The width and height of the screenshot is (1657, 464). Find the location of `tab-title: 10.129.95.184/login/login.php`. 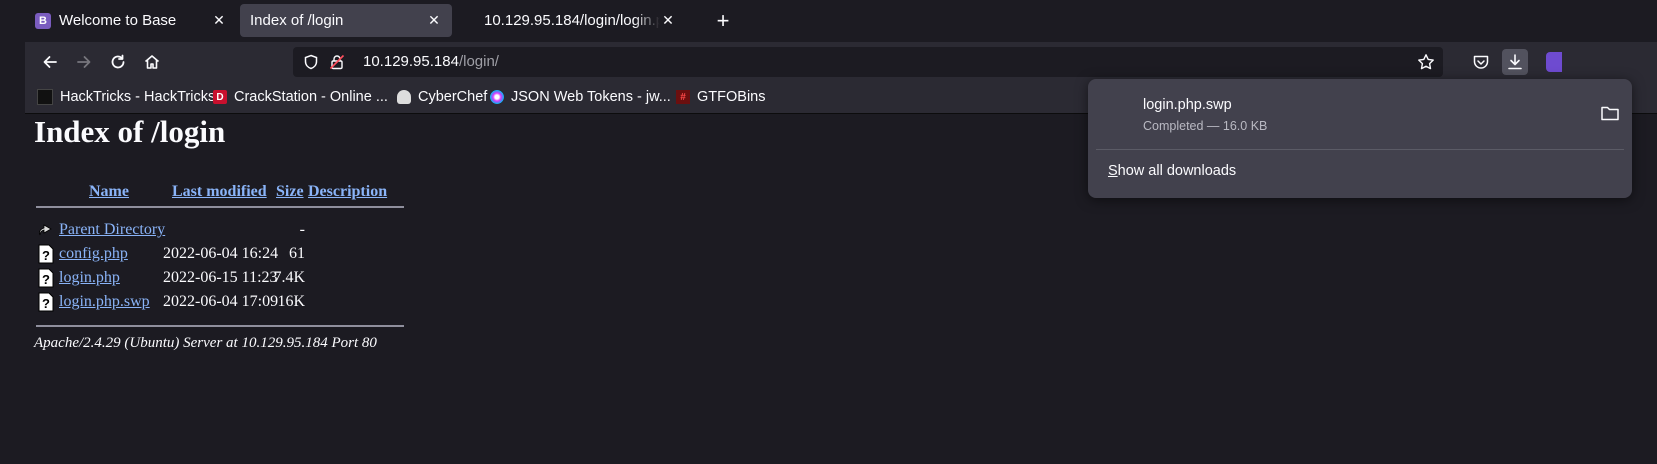

tab-title: 10.129.95.184/login/login.php is located at coordinates (572, 20).